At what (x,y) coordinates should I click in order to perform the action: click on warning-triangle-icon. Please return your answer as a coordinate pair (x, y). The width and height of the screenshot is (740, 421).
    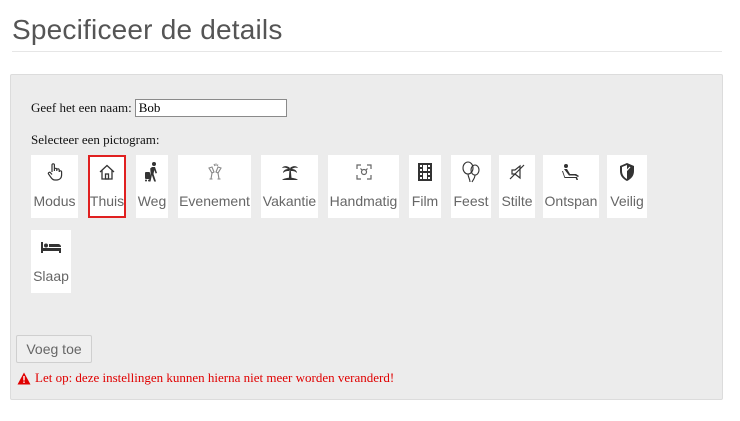
    Looking at the image, I should click on (24, 378).